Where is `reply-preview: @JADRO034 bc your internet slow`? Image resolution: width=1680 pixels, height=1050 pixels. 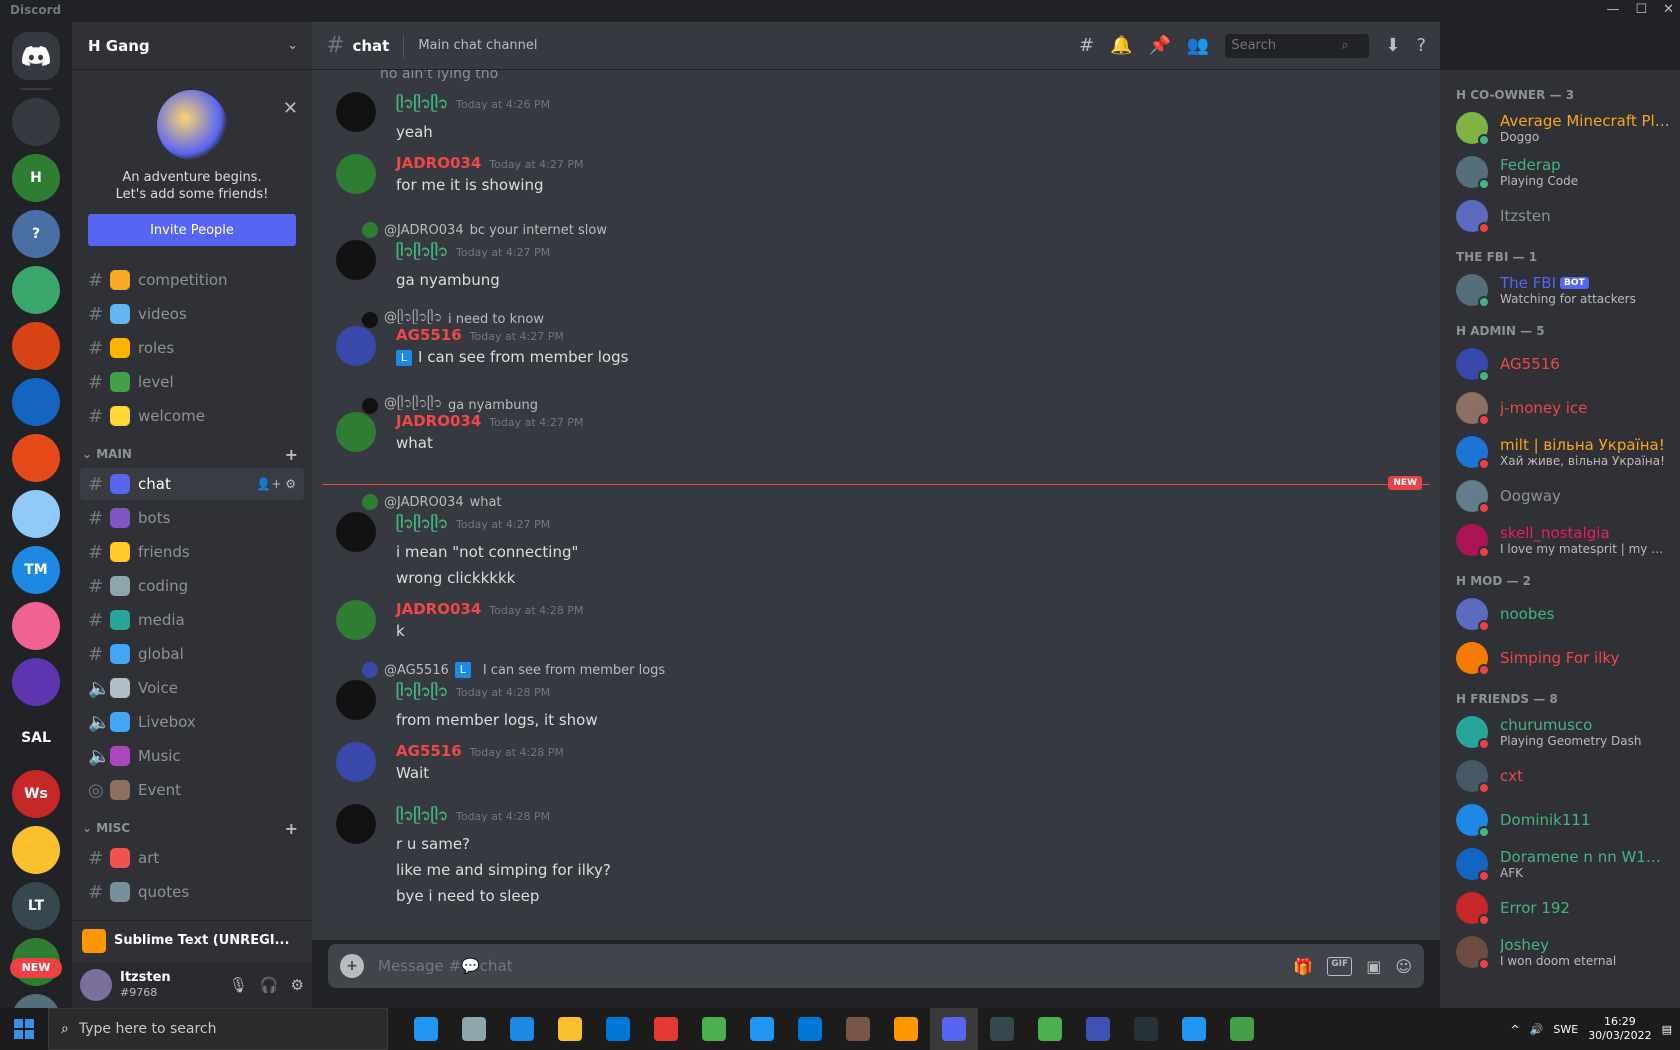
reply-preview: @JADRO034 bc your internet slow is located at coordinates (484, 230).